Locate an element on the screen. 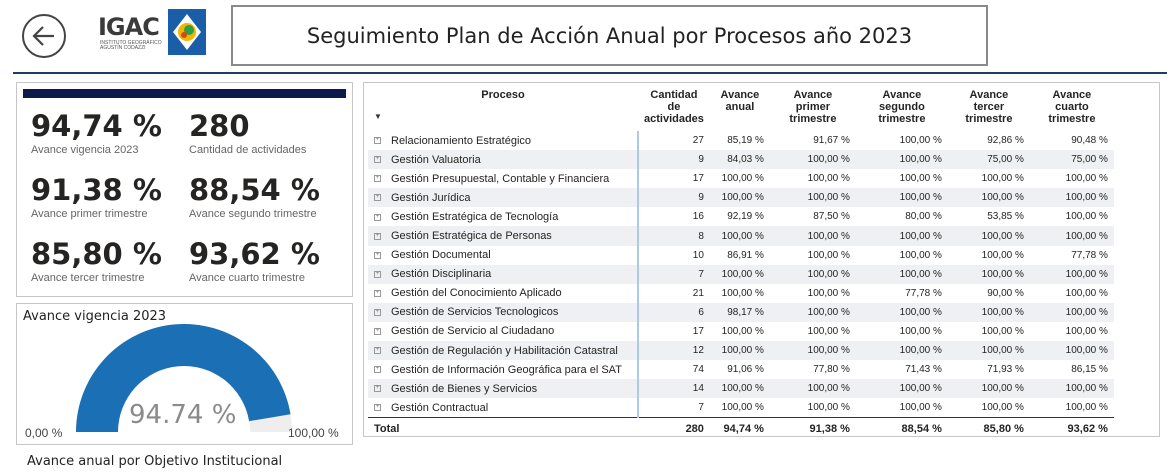 Image resolution: width=1167 pixels, height=473 pixels. arrow-left-icon is located at coordinates (43, 36).